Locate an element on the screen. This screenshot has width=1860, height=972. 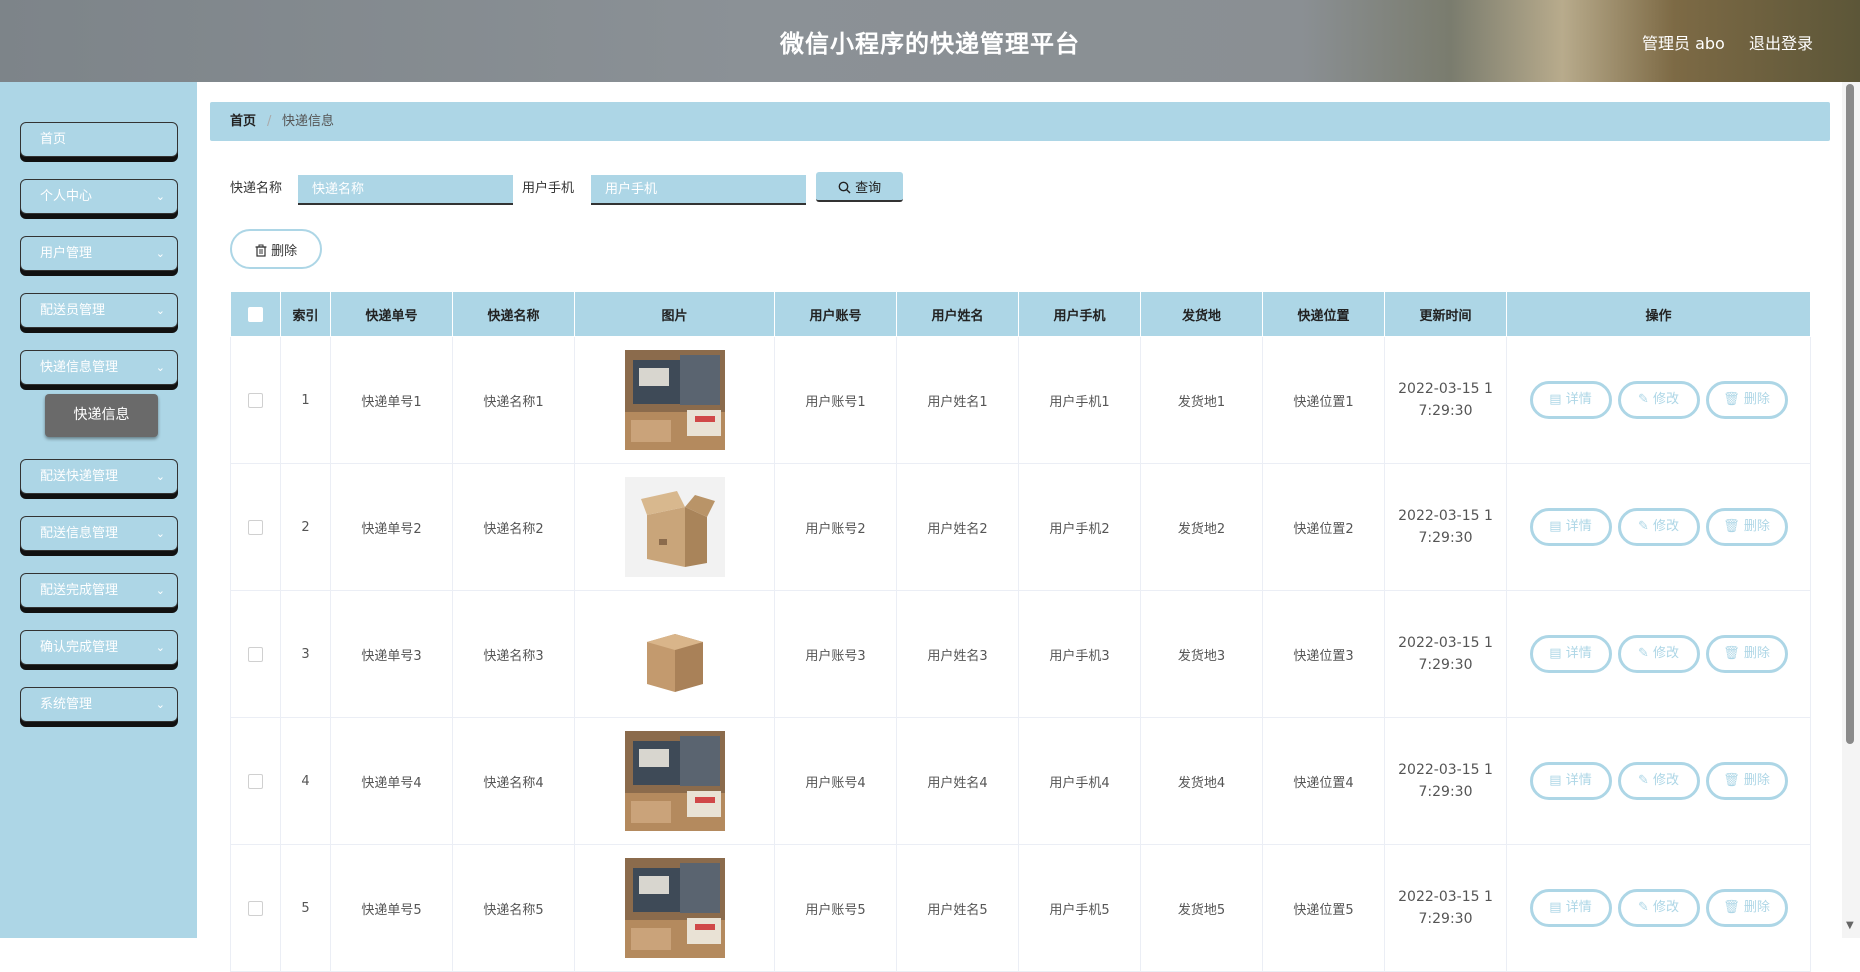
sidebar-item-profile: 个人中心 ⌄ is located at coordinates (99, 196).